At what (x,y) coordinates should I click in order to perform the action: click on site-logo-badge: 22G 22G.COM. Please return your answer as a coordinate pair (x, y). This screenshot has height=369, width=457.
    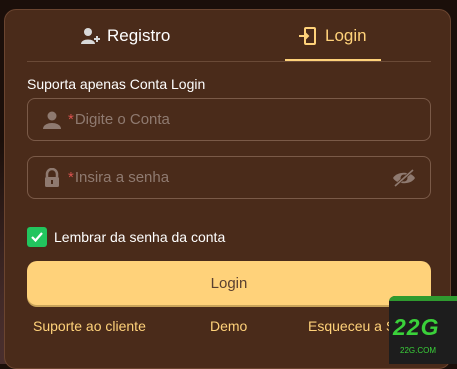
    Looking at the image, I should click on (423, 330).